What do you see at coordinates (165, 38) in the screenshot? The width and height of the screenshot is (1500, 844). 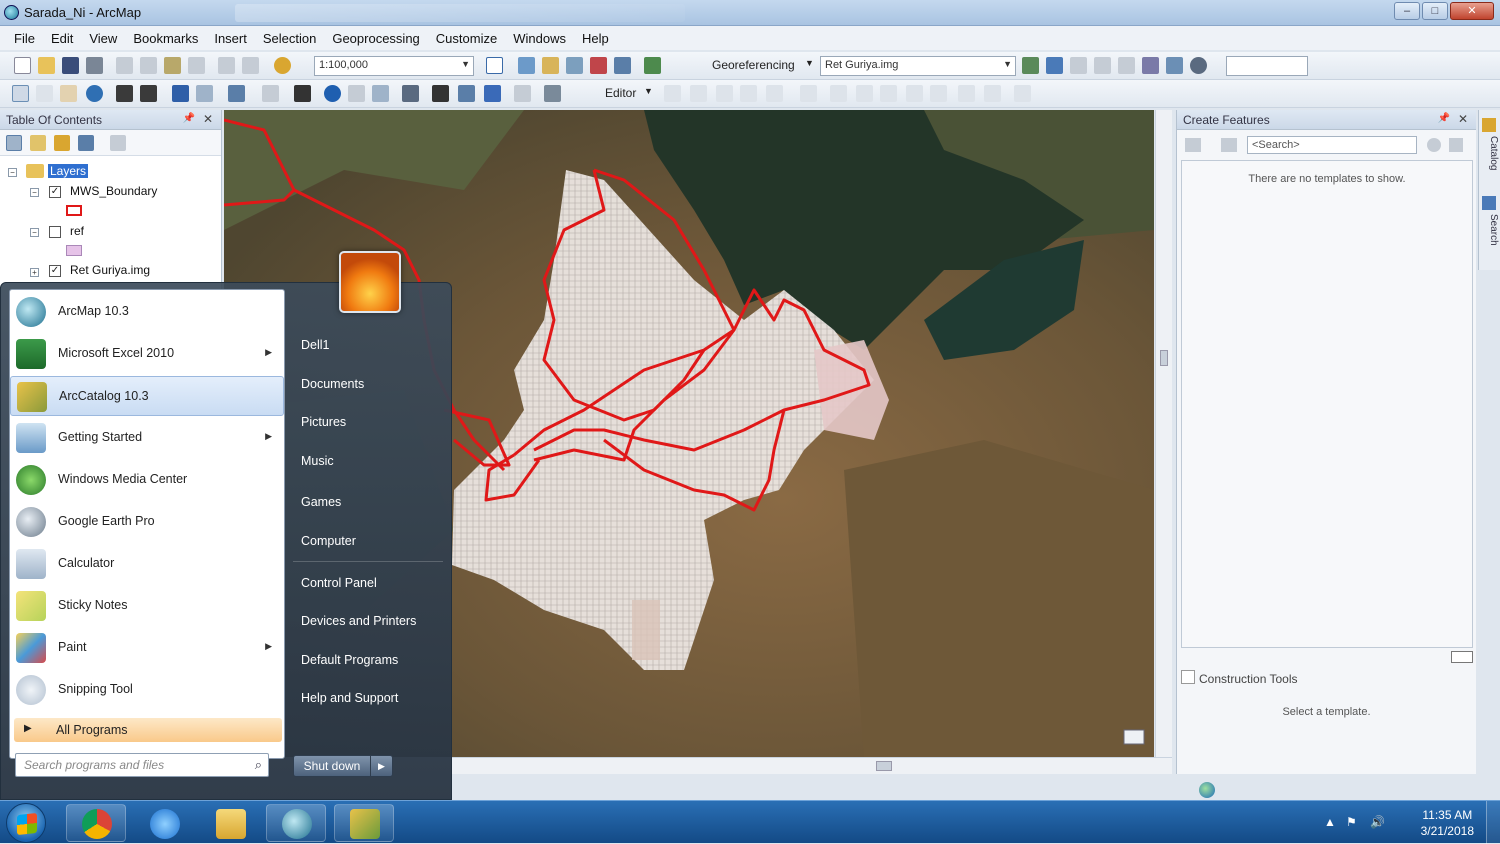 I see `menu-bookmarks: Bookmarks` at bounding box center [165, 38].